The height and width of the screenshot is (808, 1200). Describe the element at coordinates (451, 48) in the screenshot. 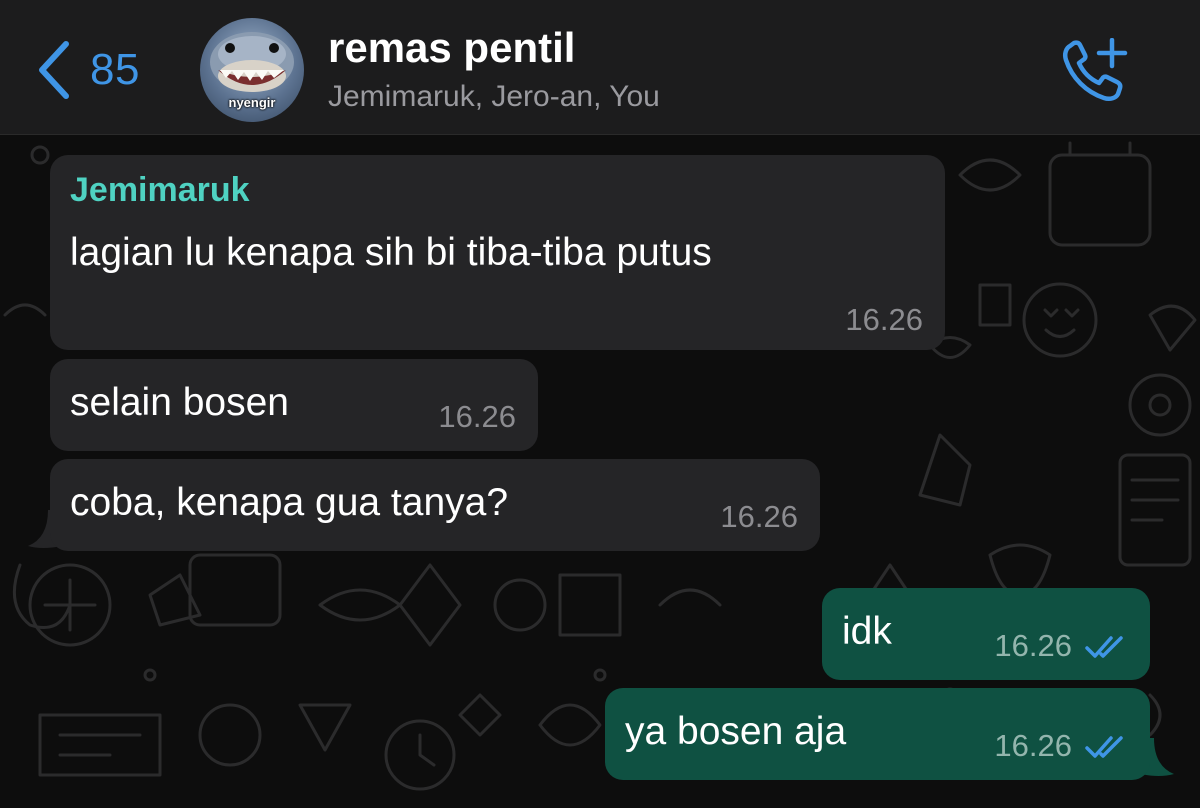

I see `chat-title: remas pentil` at that location.